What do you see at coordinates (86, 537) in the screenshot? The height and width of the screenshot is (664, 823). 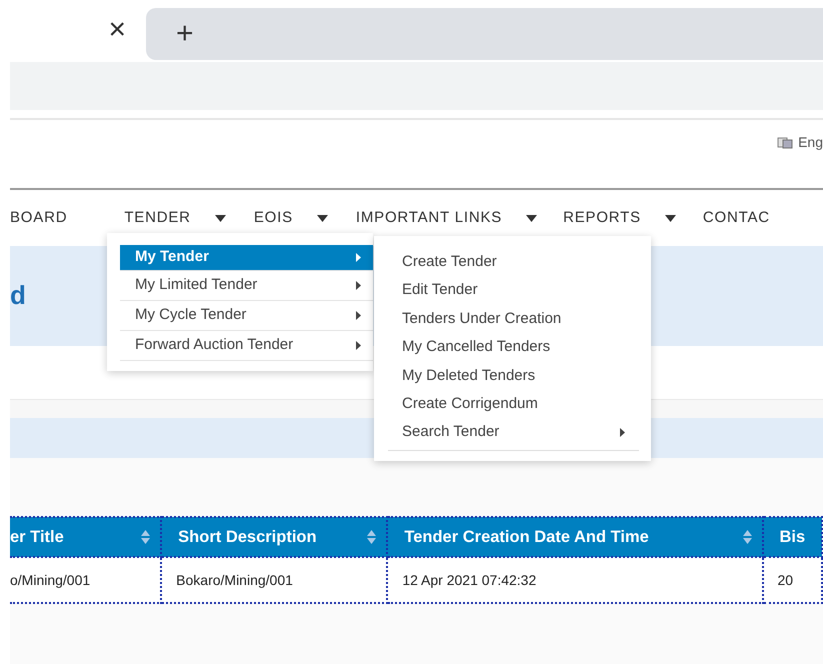 I see `column-header: er Title` at bounding box center [86, 537].